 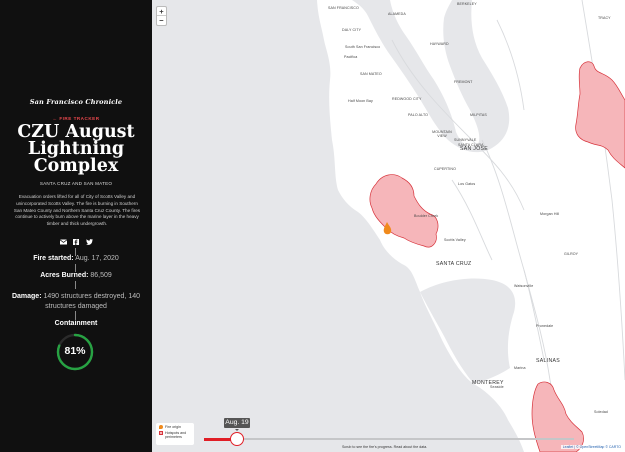 What do you see at coordinates (601, 412) in the screenshot?
I see `label-soledad: Soledad` at bounding box center [601, 412].